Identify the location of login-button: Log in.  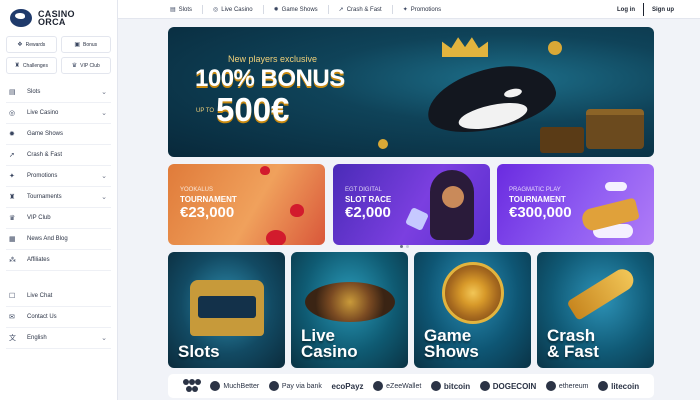
(626, 10).